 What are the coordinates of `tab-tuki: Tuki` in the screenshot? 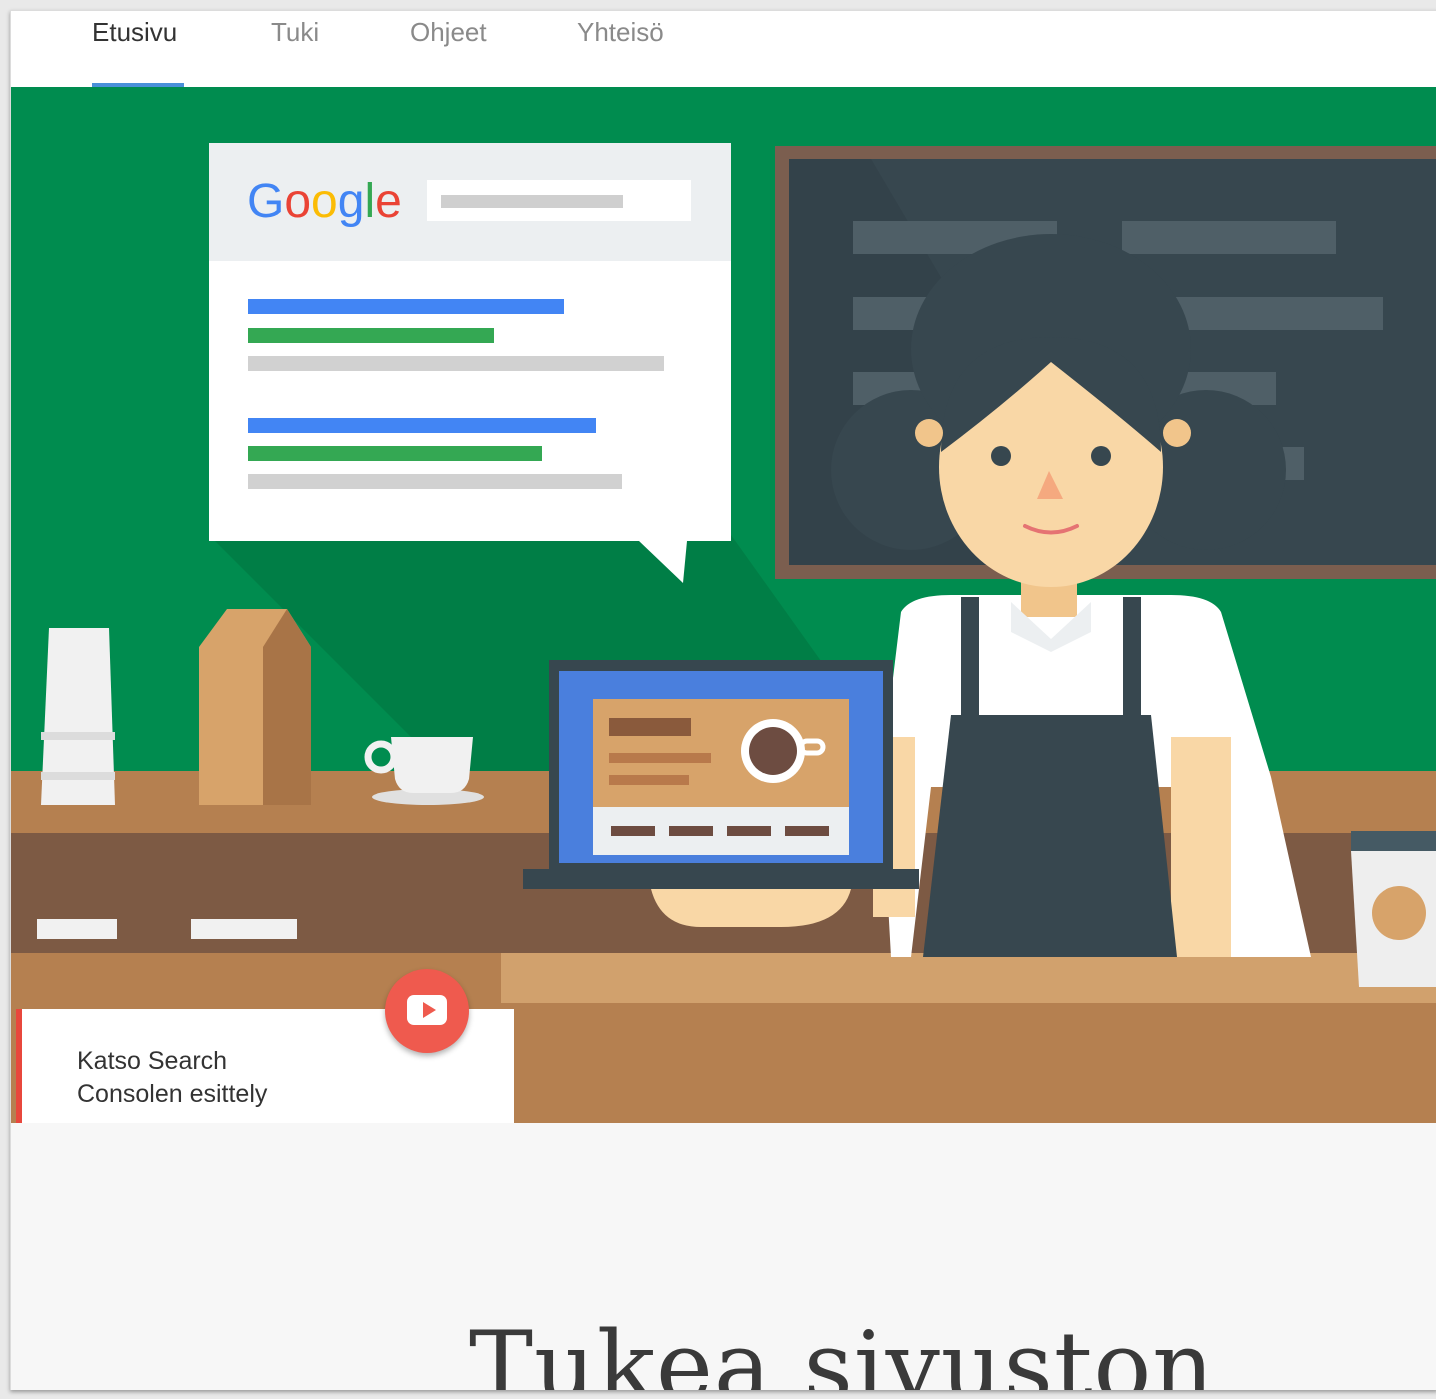 It's located at (295, 32).